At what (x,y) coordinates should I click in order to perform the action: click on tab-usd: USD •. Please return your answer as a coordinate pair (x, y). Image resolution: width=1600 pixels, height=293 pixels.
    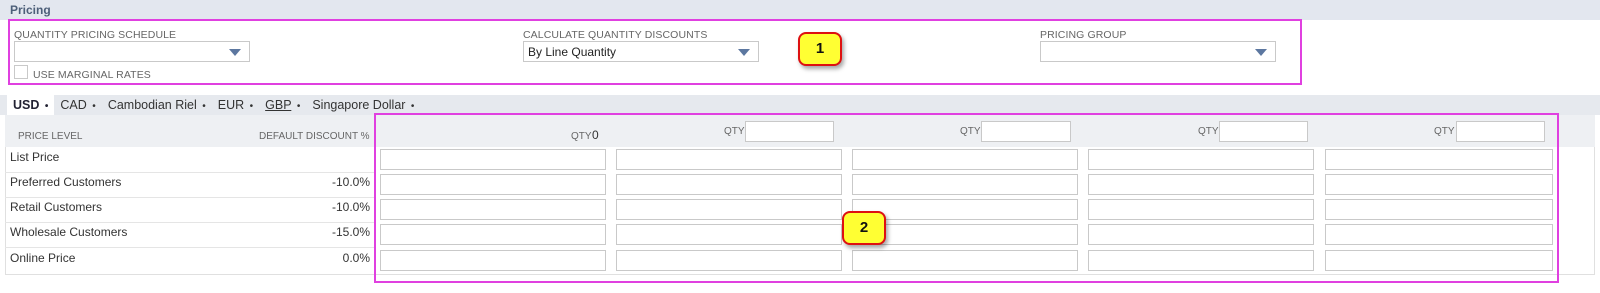
    Looking at the image, I should click on (31, 105).